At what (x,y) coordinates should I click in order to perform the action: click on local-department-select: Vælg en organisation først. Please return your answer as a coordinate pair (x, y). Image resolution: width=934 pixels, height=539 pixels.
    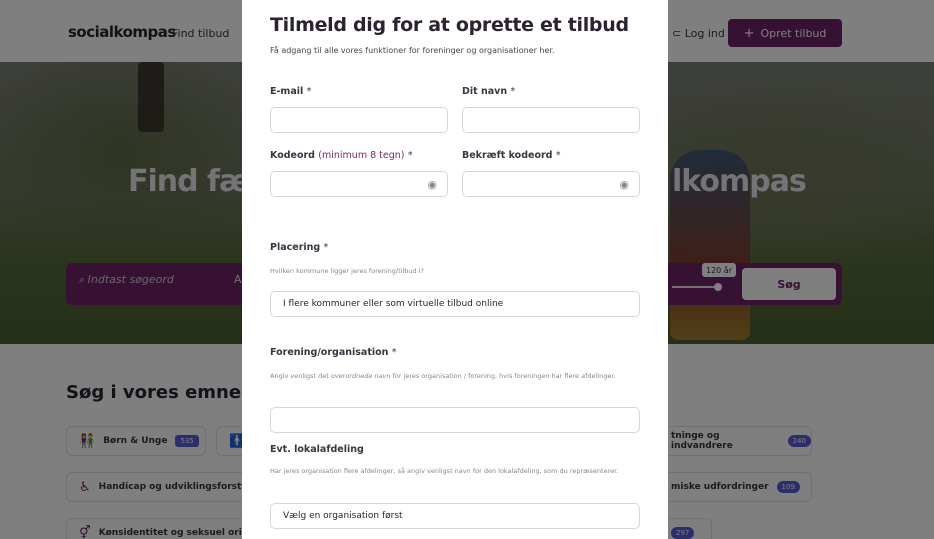
    Looking at the image, I should click on (455, 516).